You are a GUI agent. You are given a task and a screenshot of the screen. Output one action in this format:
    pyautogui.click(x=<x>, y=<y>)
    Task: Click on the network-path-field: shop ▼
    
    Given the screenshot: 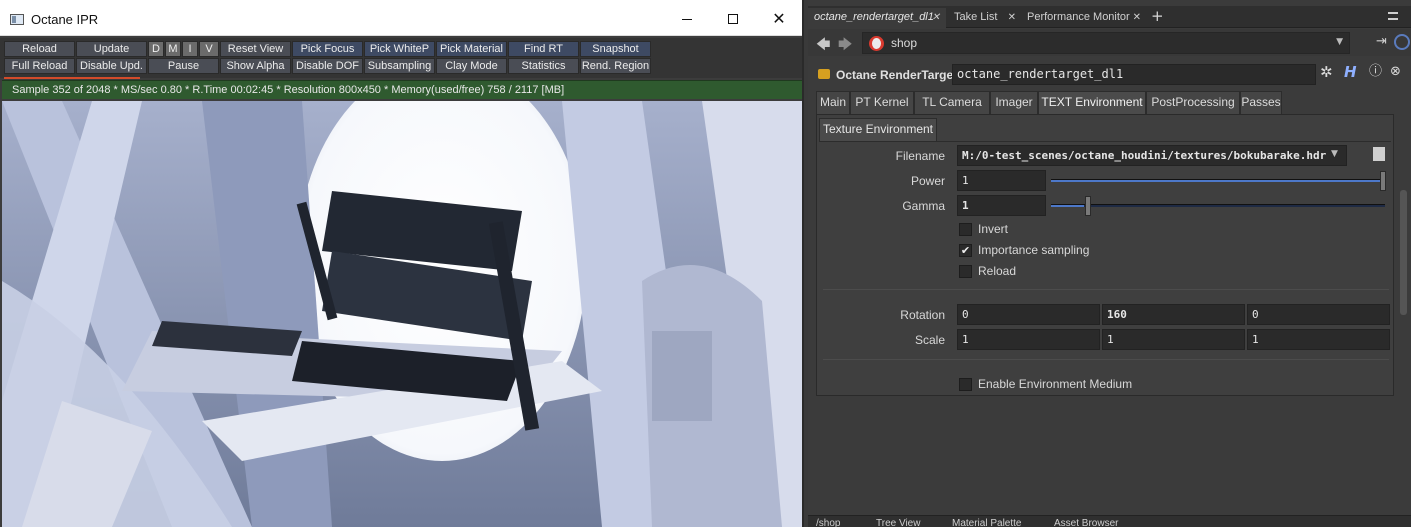 What is the action you would take?
    pyautogui.click(x=1106, y=43)
    